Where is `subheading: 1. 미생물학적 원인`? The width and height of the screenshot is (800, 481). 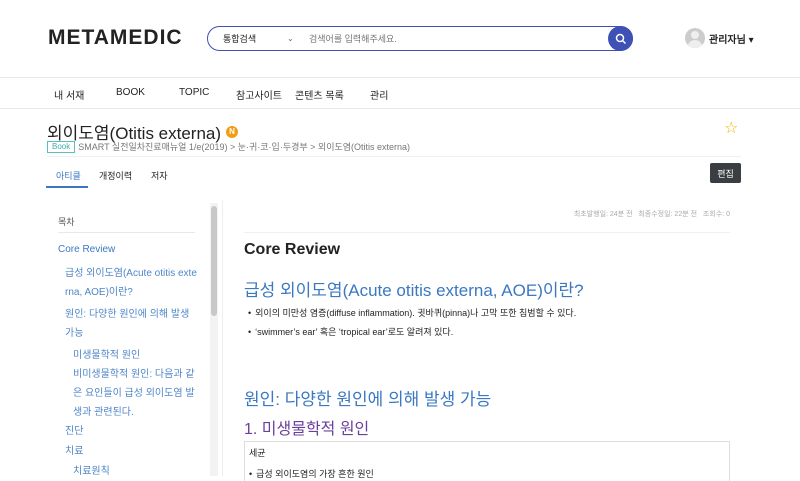 subheading: 1. 미생물학적 원인 is located at coordinates (307, 429).